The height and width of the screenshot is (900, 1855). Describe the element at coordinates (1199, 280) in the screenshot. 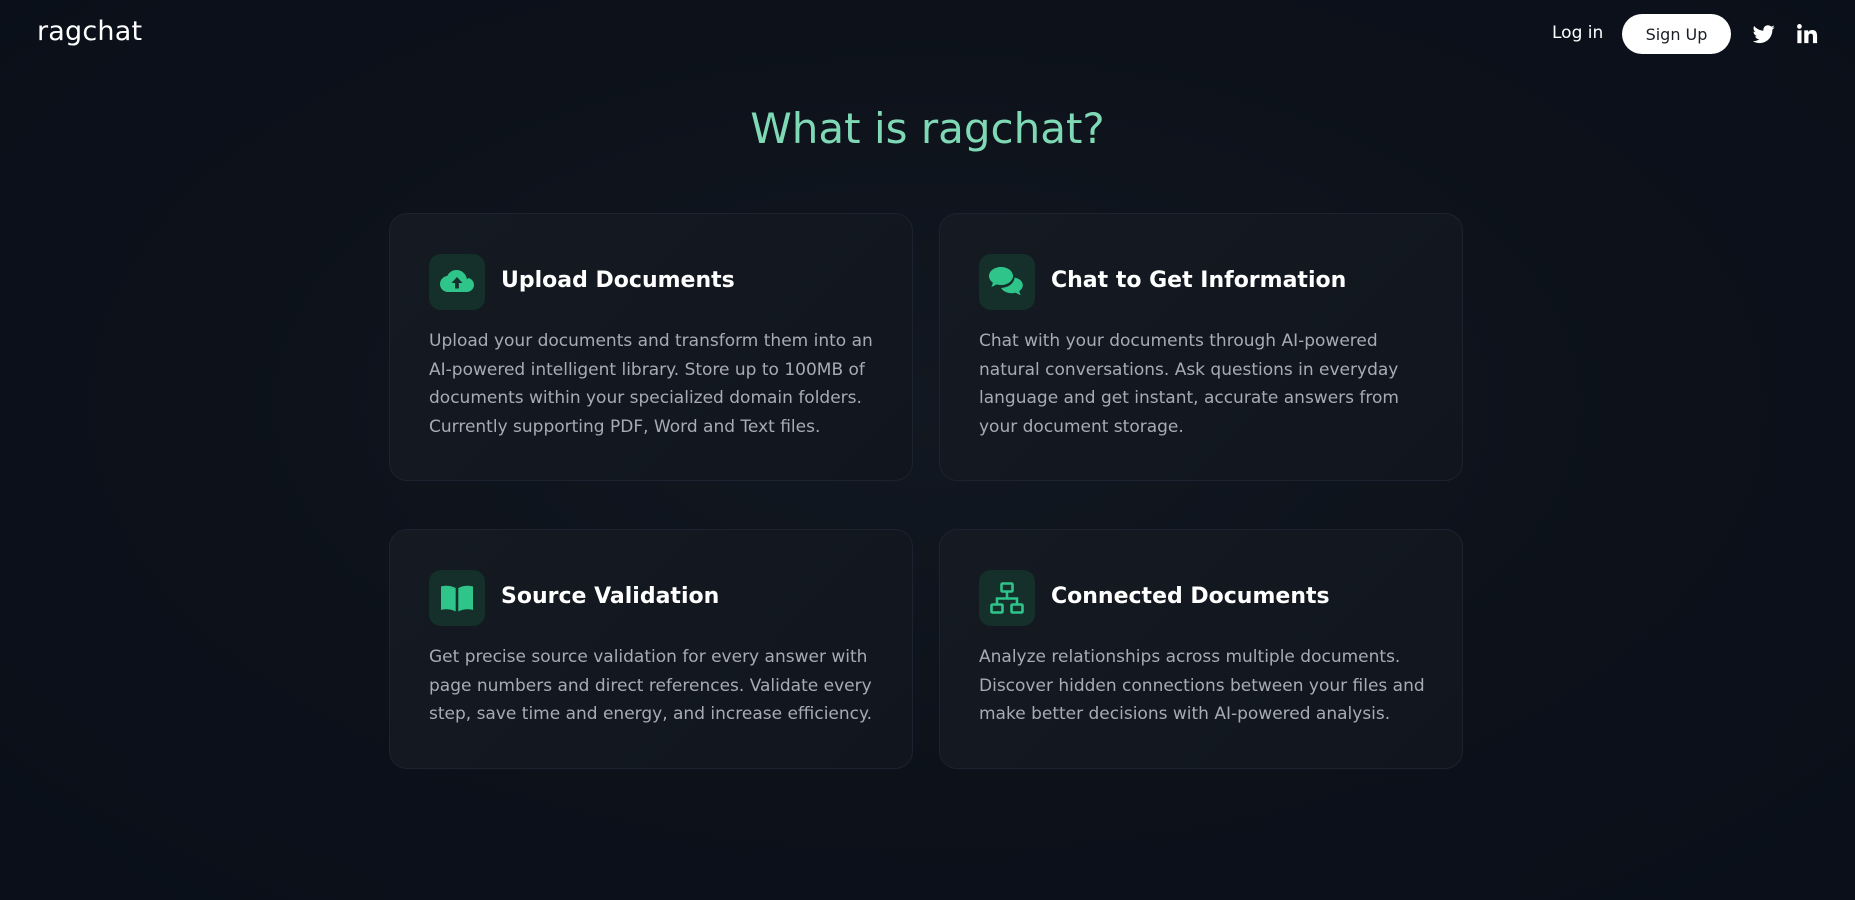

I see `feature-title: Chat to Get Information` at that location.